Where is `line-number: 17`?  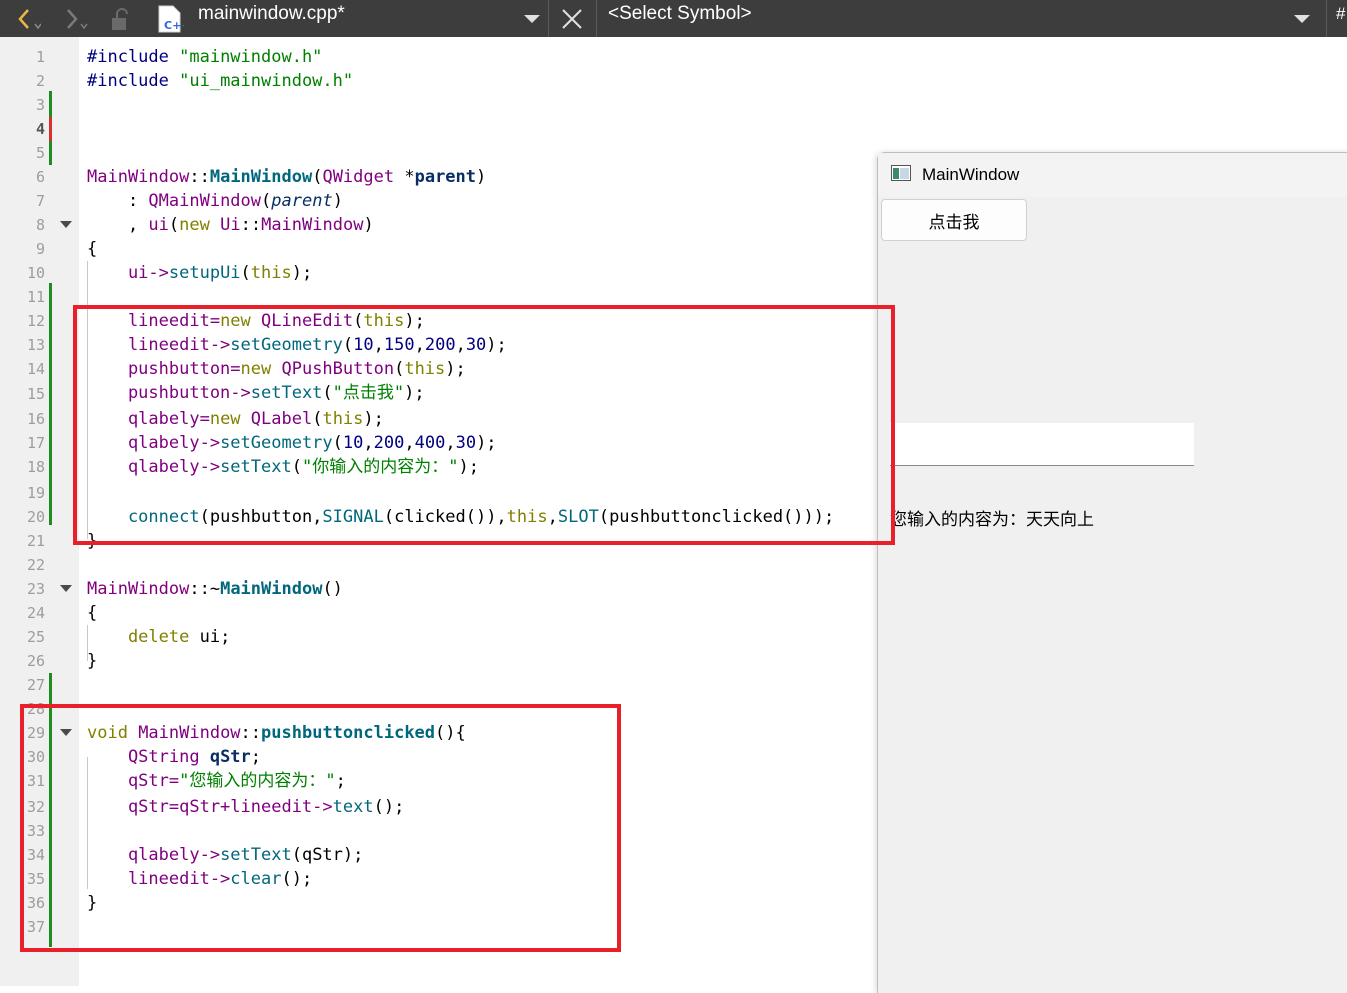 line-number: 17 is located at coordinates (35, 443).